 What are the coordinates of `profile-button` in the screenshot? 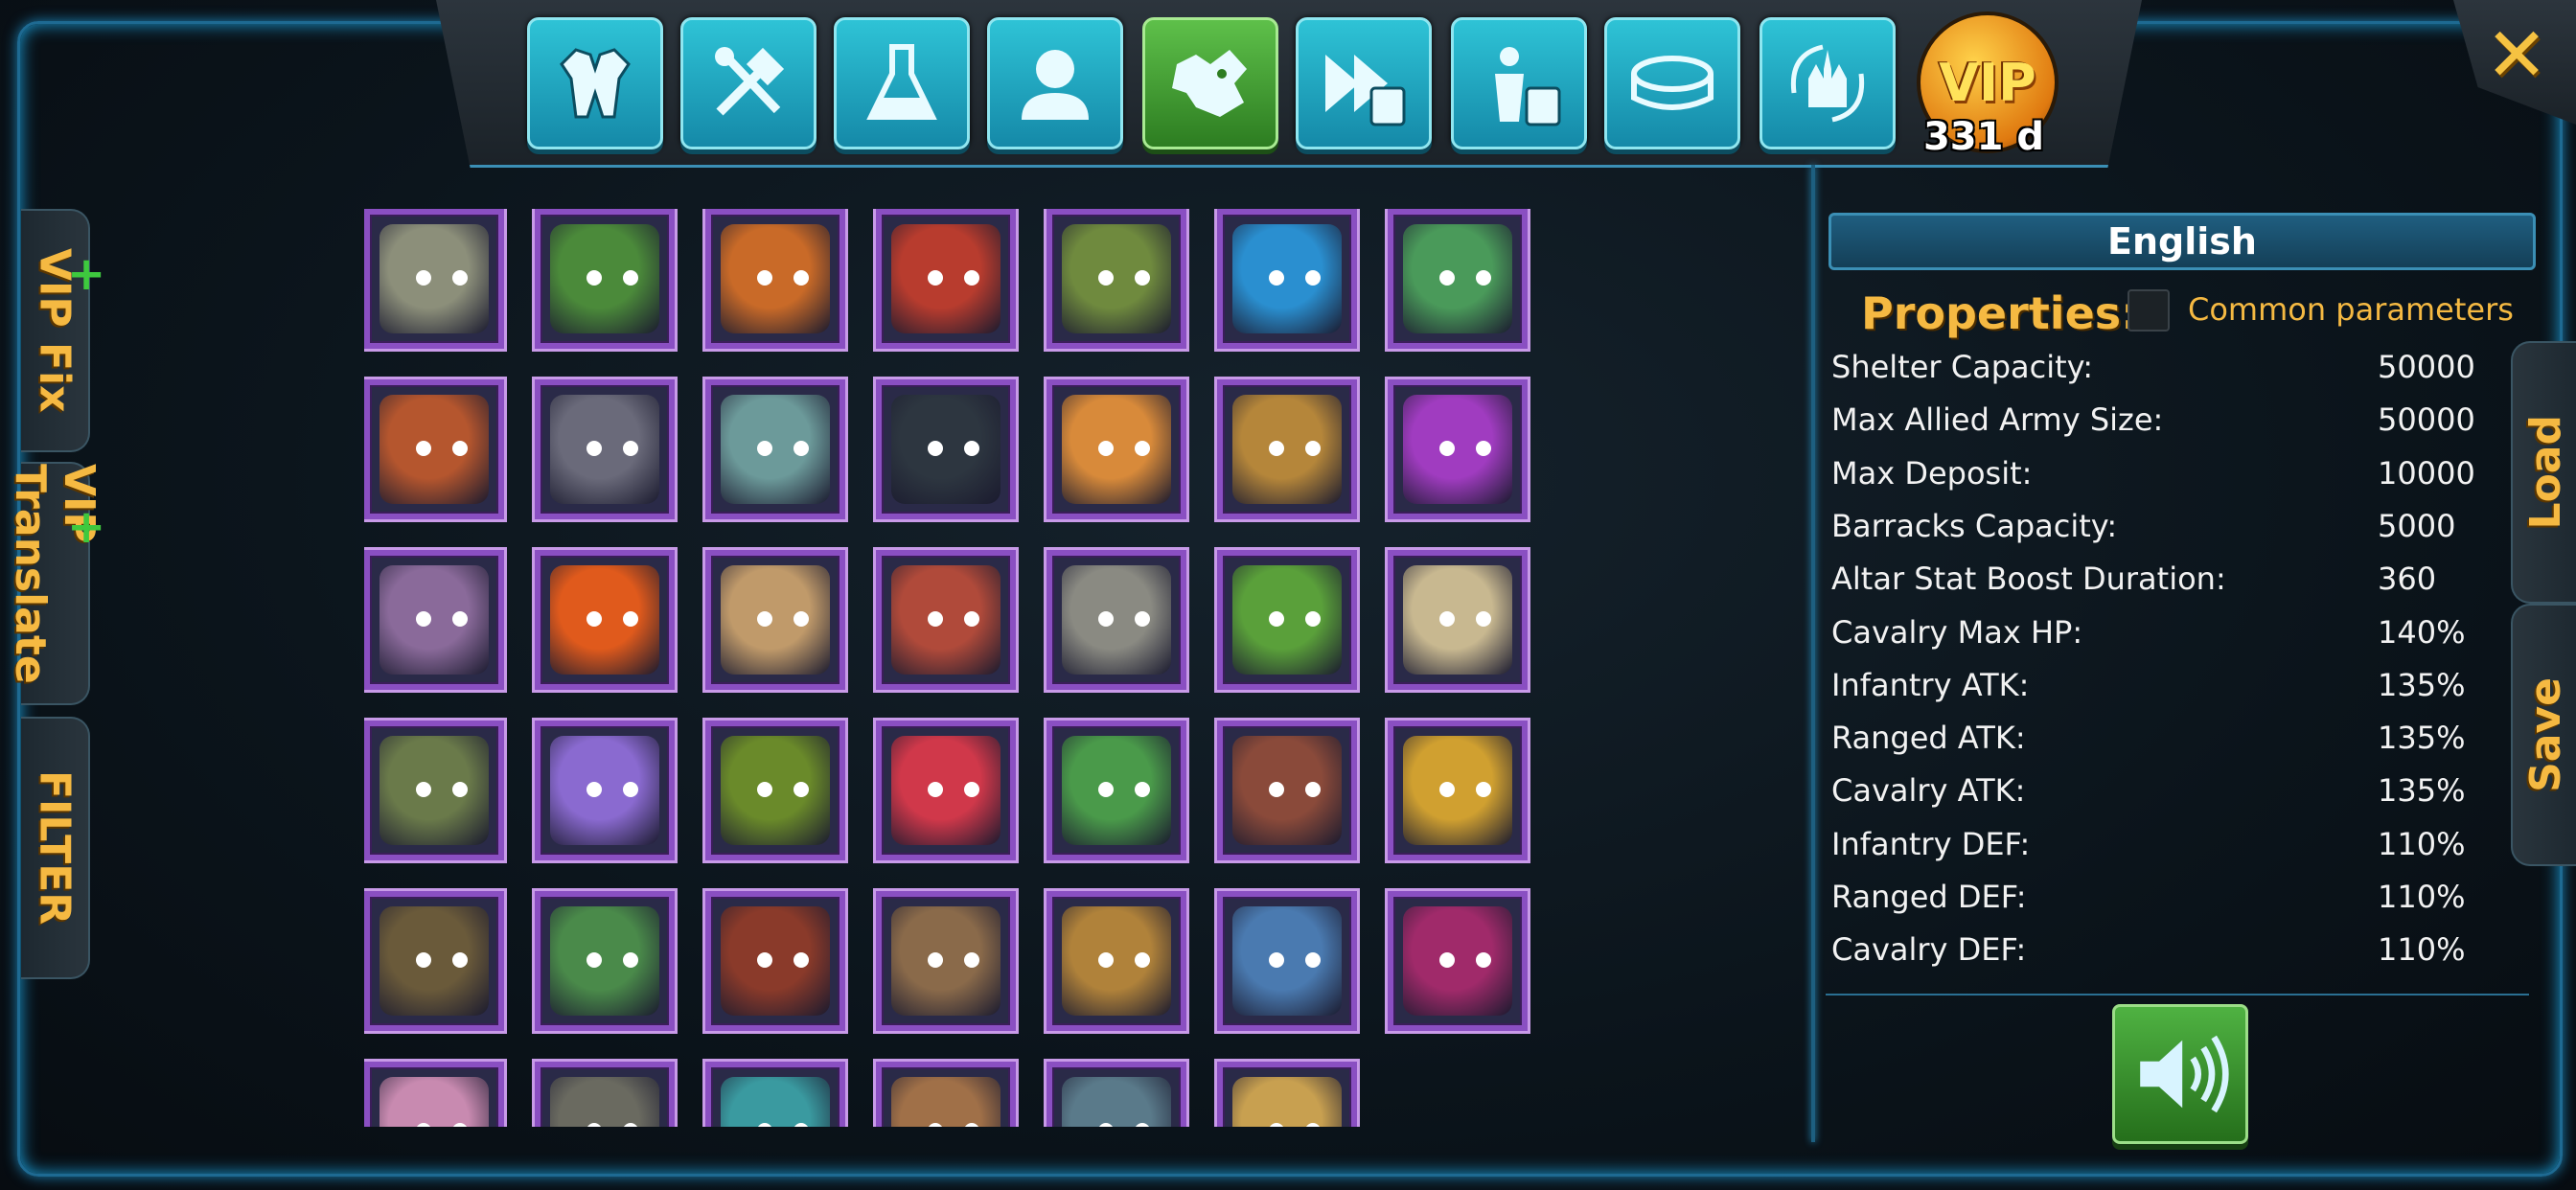 It's located at (1055, 83).